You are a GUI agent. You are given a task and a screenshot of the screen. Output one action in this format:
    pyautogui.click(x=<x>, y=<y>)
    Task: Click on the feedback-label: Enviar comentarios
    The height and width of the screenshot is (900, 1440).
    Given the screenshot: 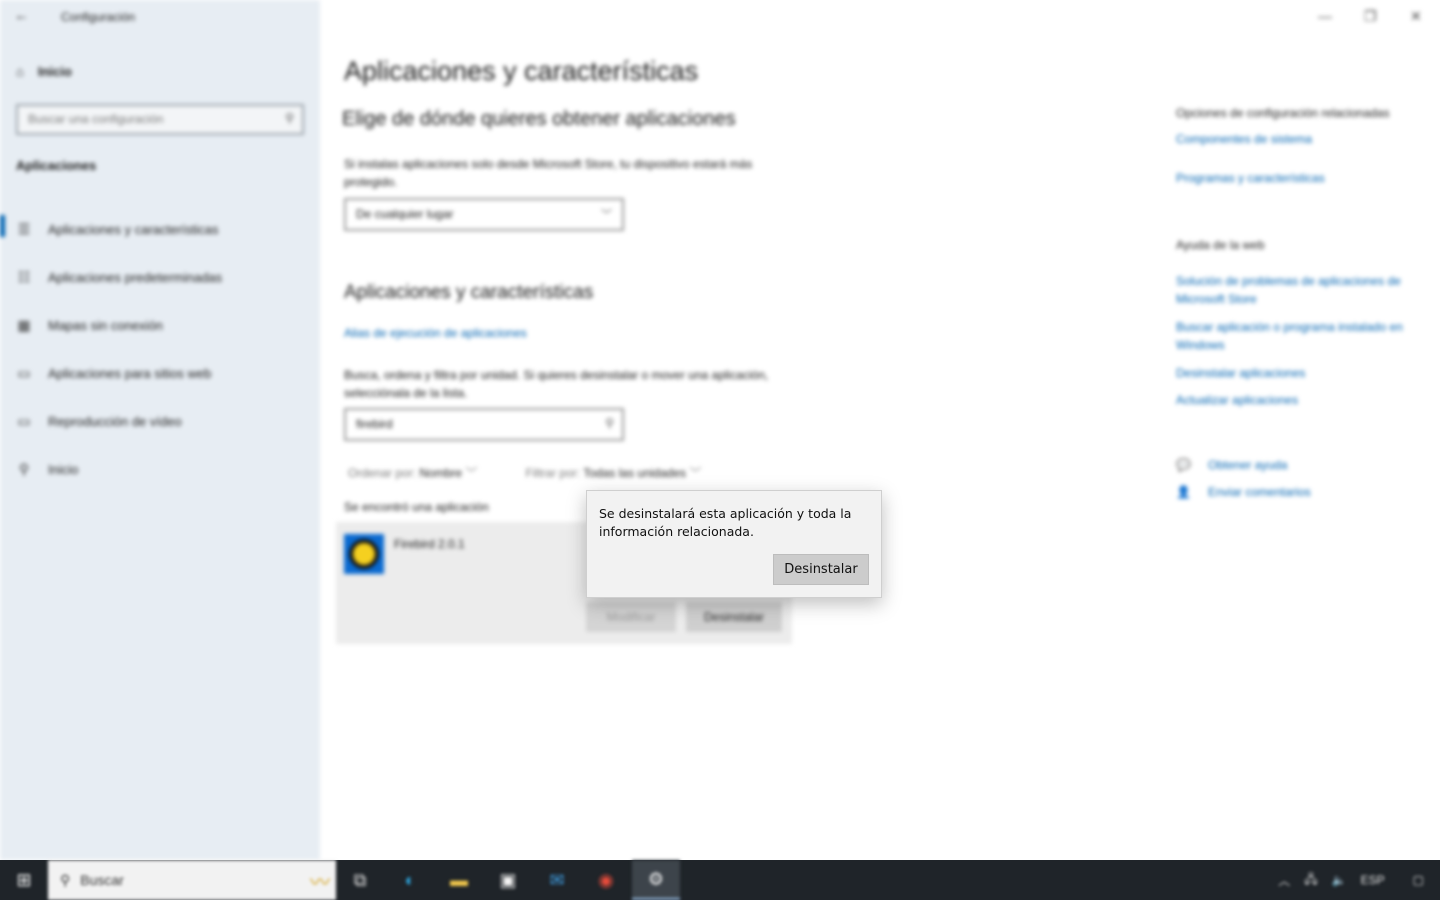 What is the action you would take?
    pyautogui.click(x=1259, y=492)
    